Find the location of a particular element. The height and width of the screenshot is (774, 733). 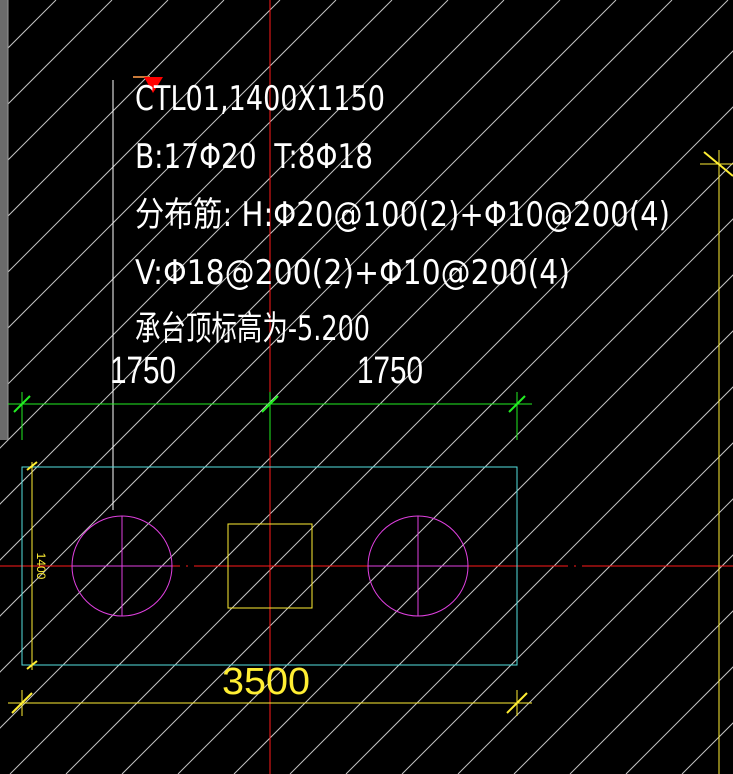

dimension-label-left: 1400 is located at coordinates (41, 566).